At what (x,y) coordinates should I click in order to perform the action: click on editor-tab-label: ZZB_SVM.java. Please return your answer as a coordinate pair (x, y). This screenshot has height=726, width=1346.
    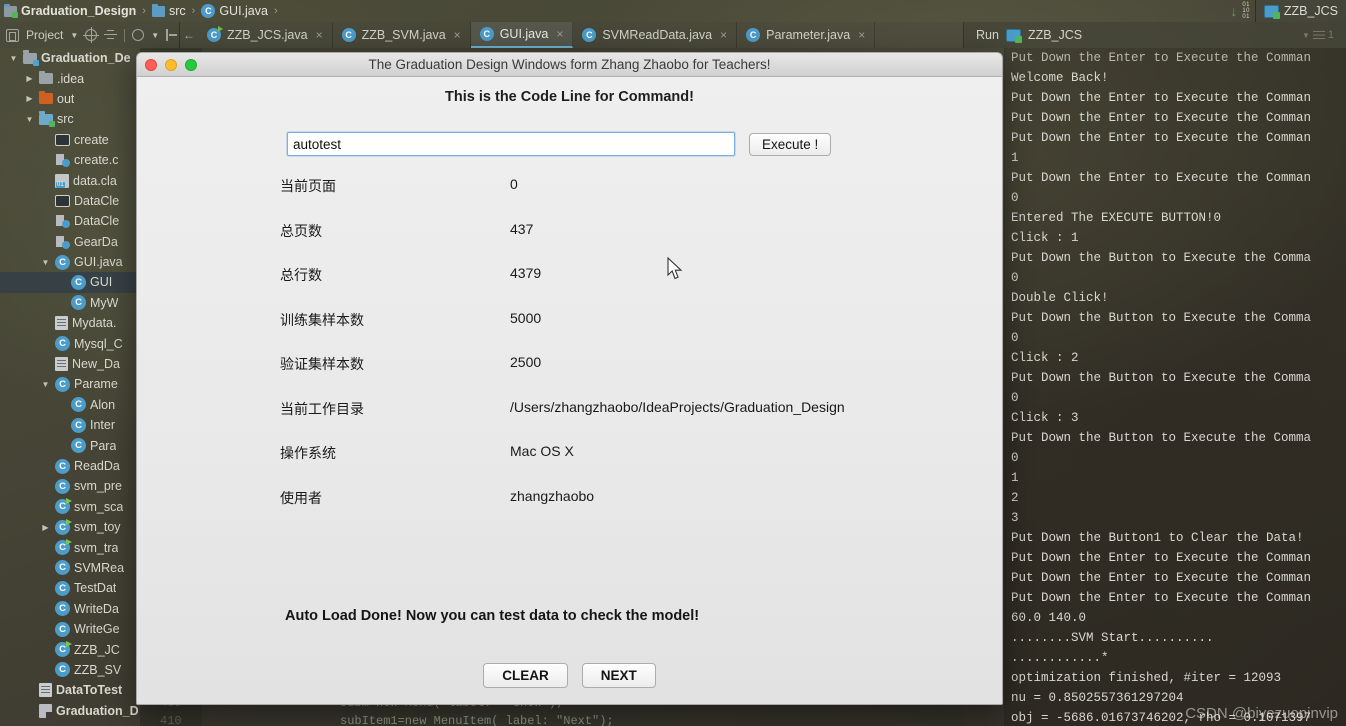
    Looking at the image, I should click on (403, 35).